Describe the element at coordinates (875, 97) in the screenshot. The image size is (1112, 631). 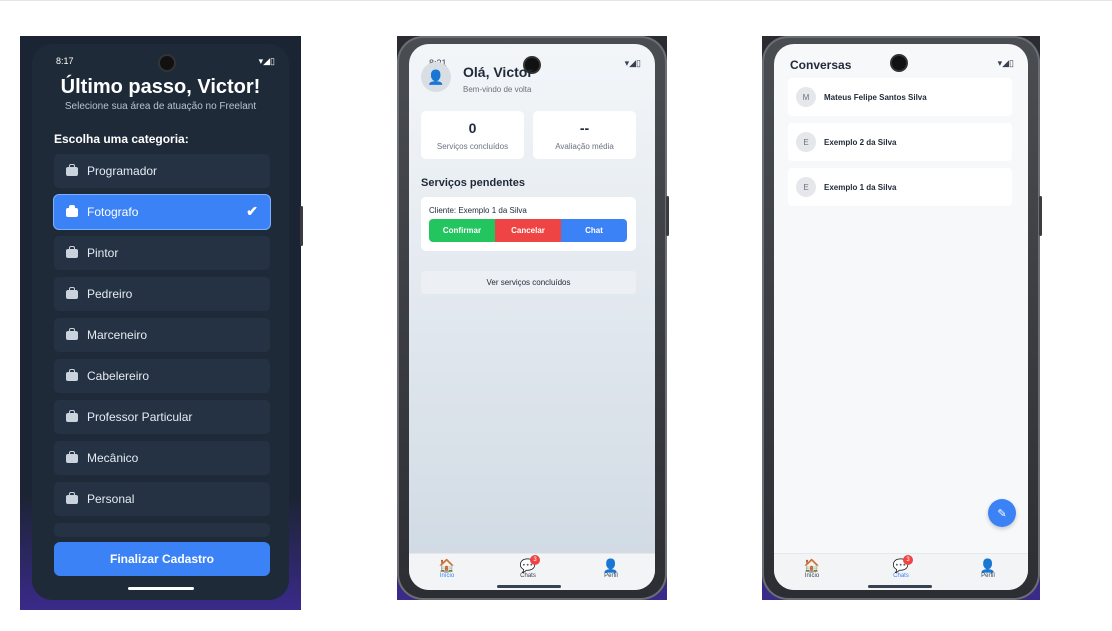
I see `conversation-name: Mateus Felipe Santos Silva` at that location.